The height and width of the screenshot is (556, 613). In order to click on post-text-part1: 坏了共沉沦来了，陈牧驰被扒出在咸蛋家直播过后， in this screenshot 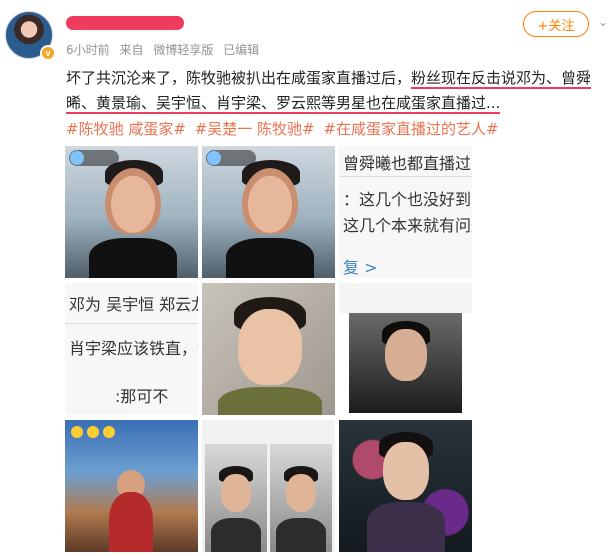, I will do `click(239, 78)`.